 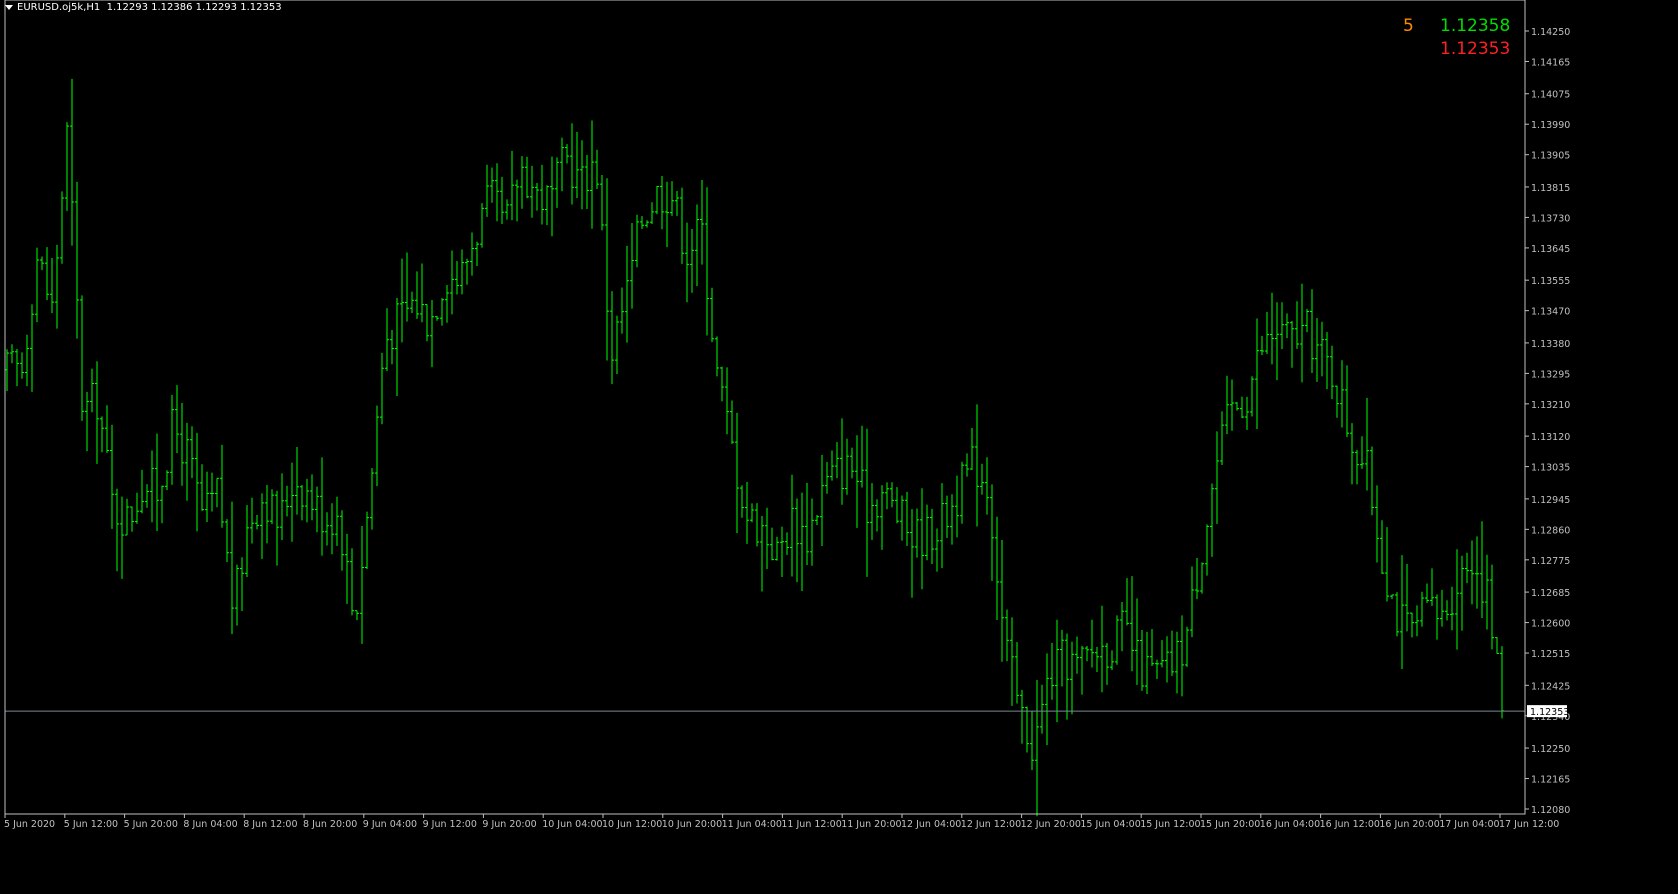 I want to click on x-tick-label: 8 Jun 12:00, so click(x=270, y=824).